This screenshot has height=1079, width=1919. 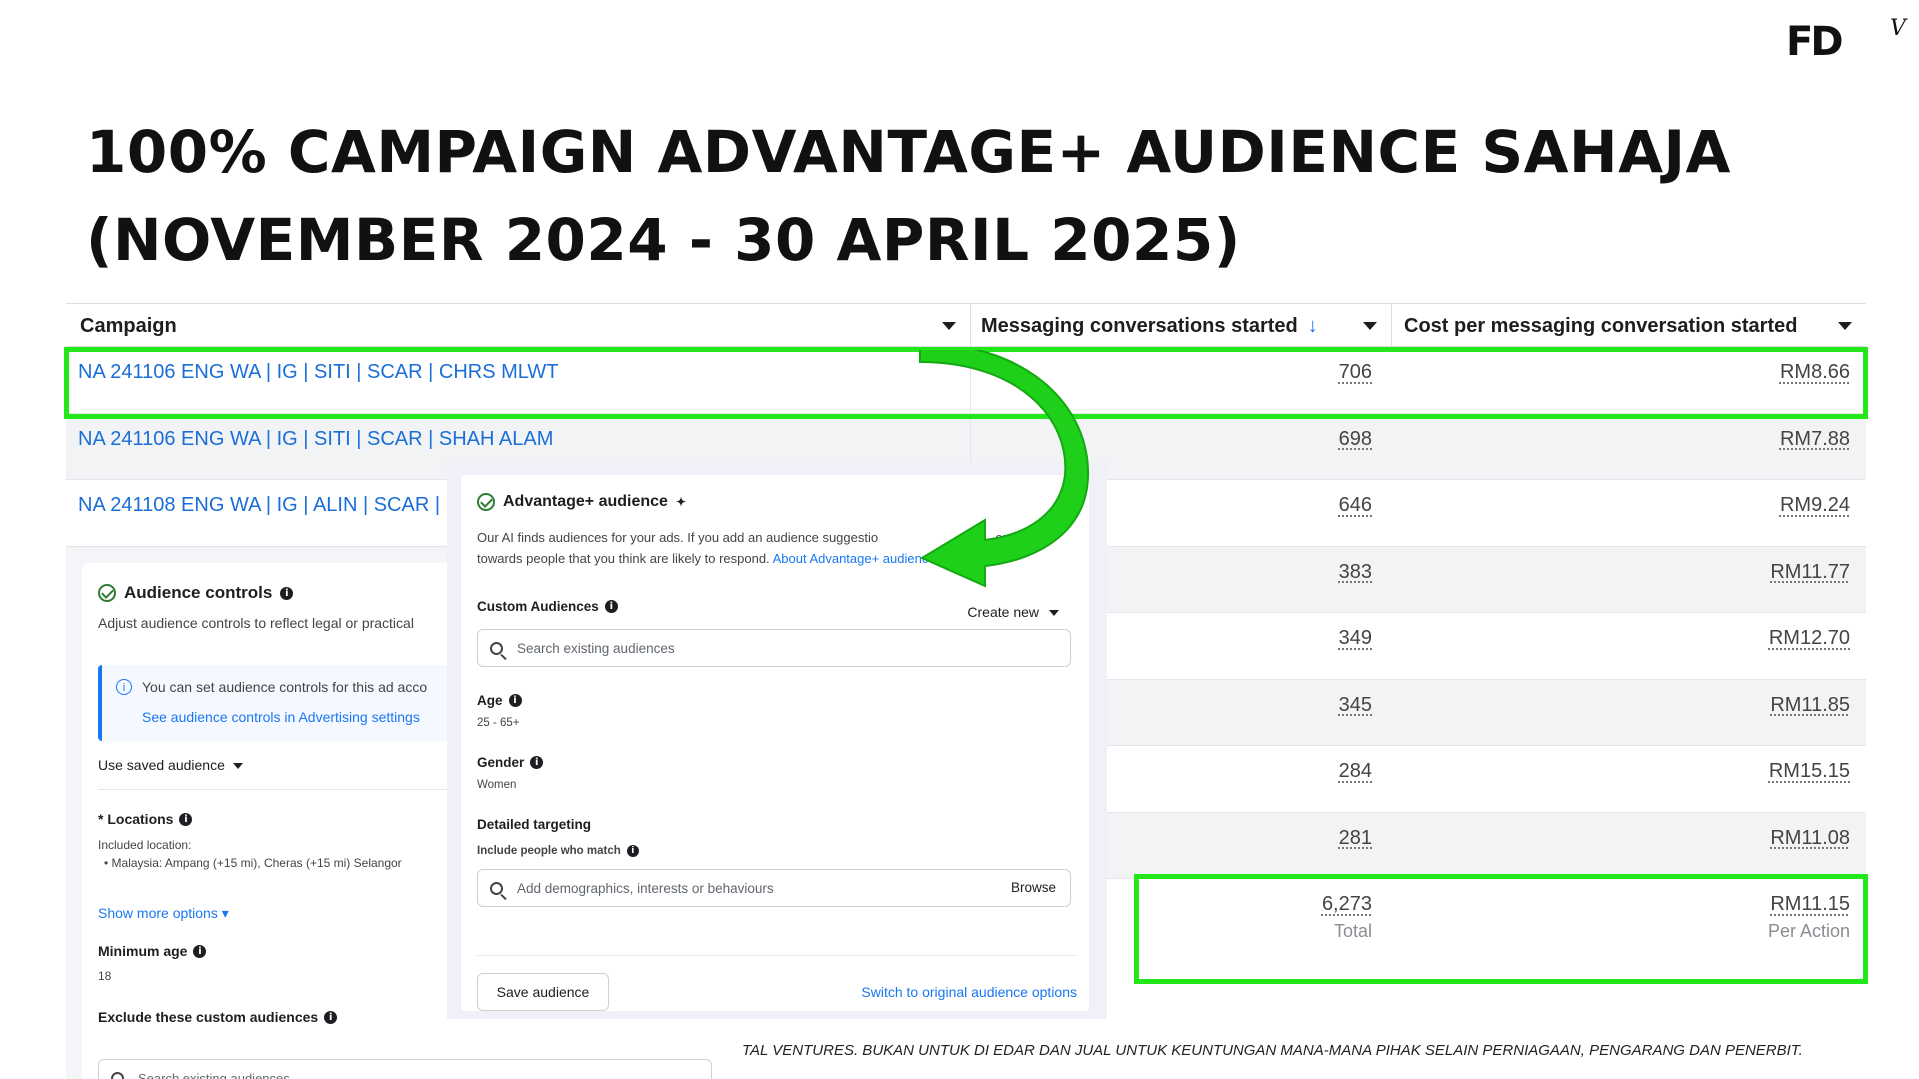 I want to click on cost-value: RM9.24, so click(x=1814, y=505).